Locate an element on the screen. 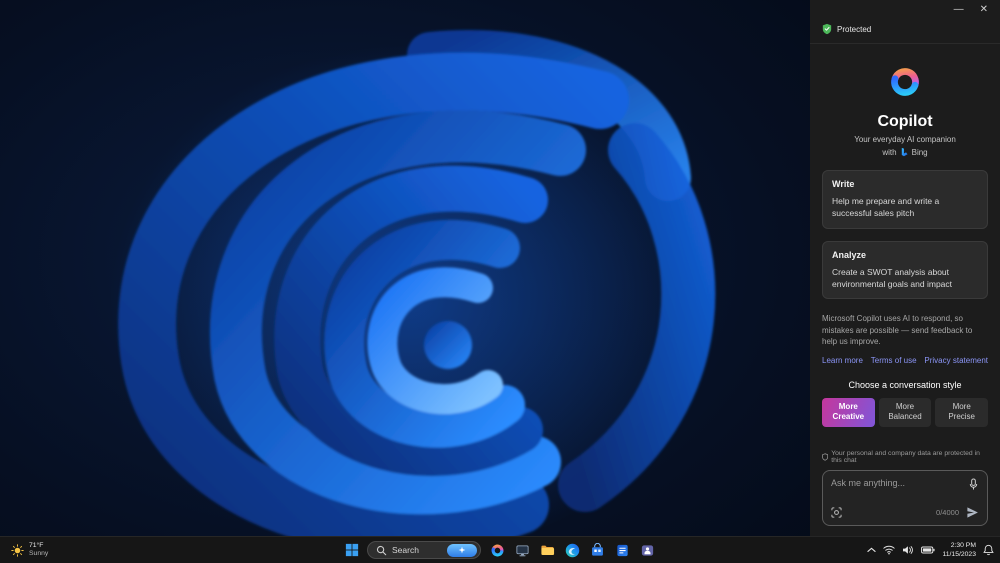 This screenshot has width=1000, height=563. page-title: Copilot is located at coordinates (905, 121).